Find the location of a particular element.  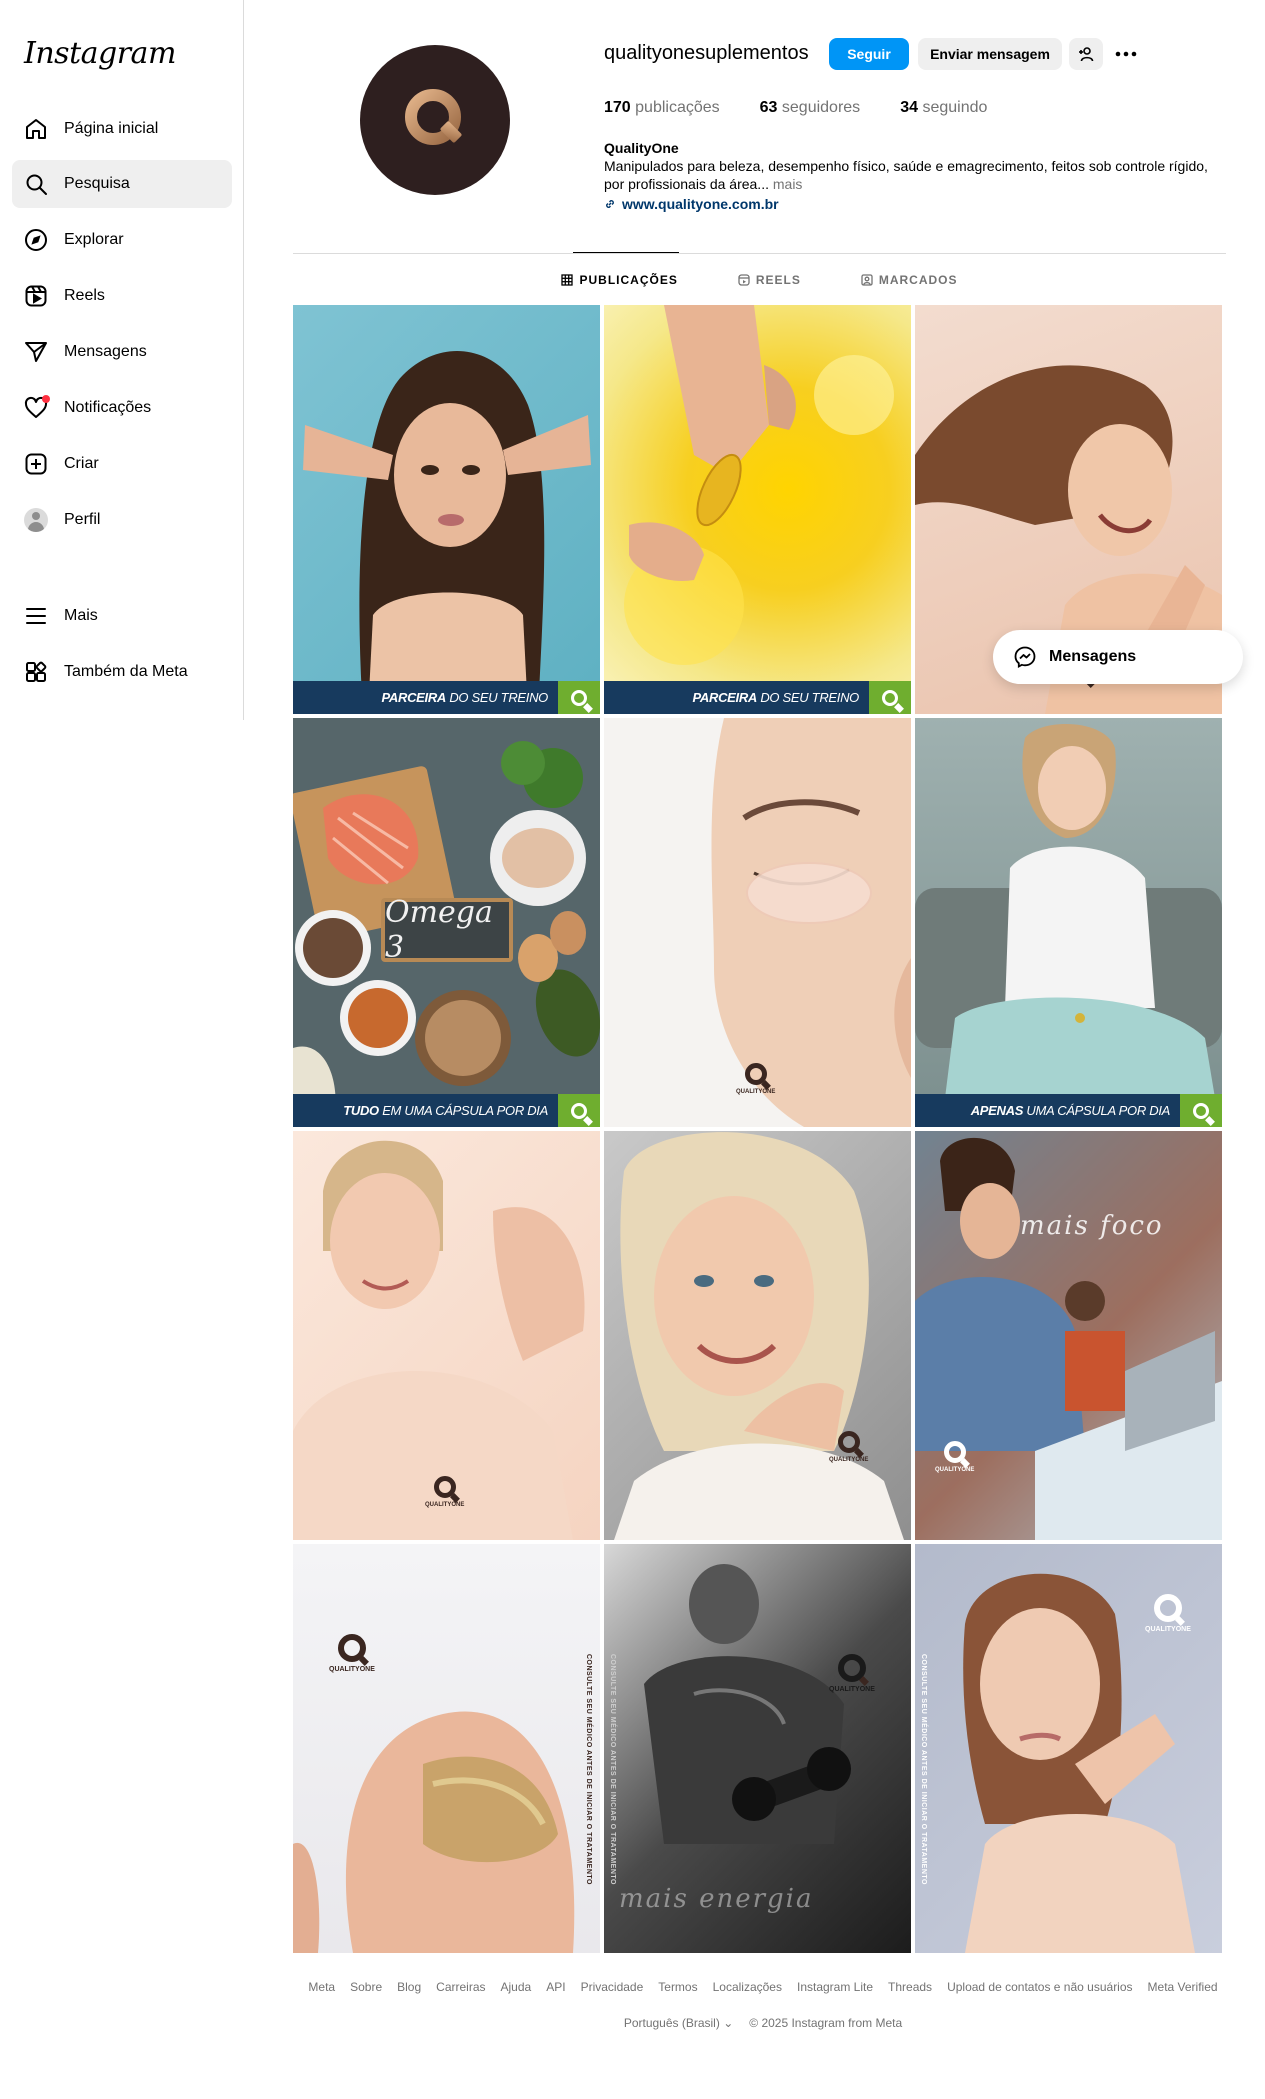

banner-text: APENAS UMA CÁPSULA POR DIA is located at coordinates (1070, 1110).